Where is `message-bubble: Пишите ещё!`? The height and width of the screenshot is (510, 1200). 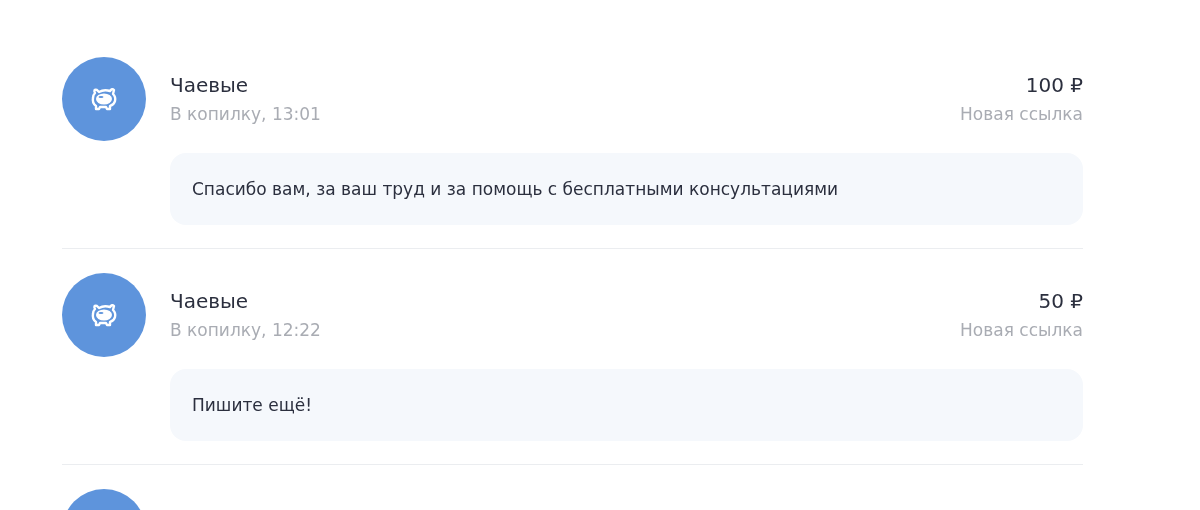
message-bubble: Пишите ещё! is located at coordinates (626, 405).